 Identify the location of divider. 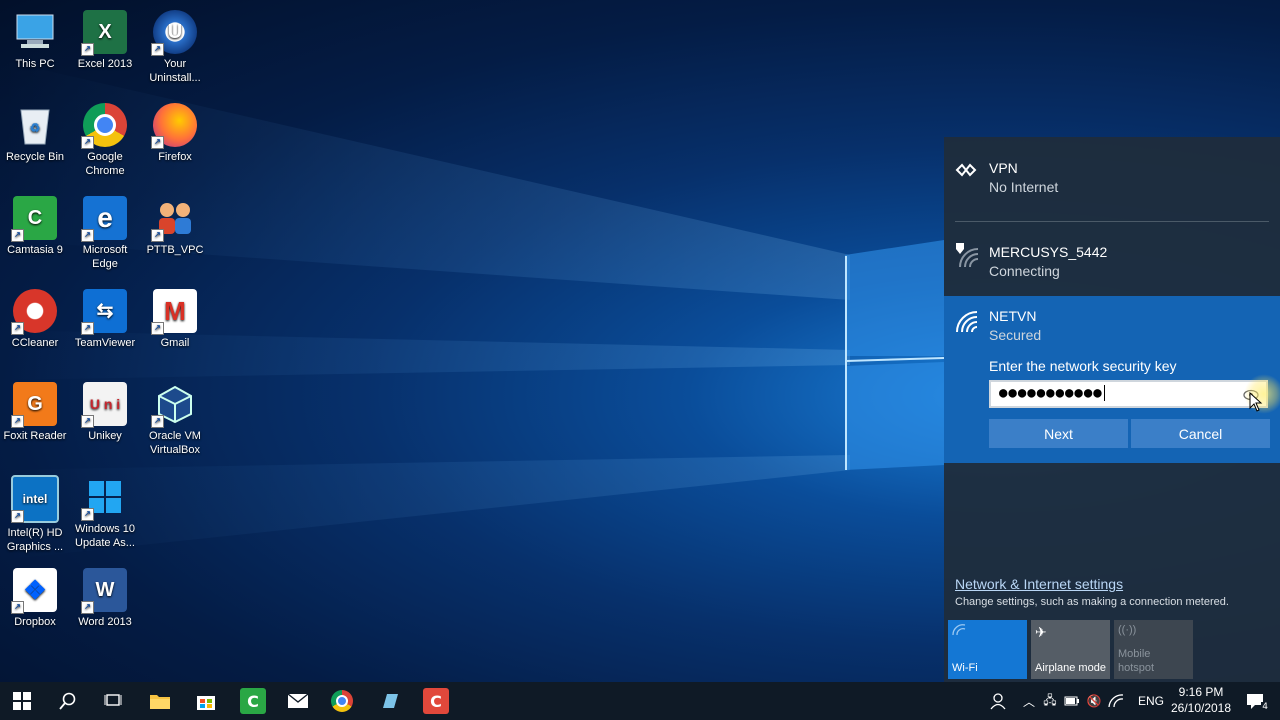
(1112, 221).